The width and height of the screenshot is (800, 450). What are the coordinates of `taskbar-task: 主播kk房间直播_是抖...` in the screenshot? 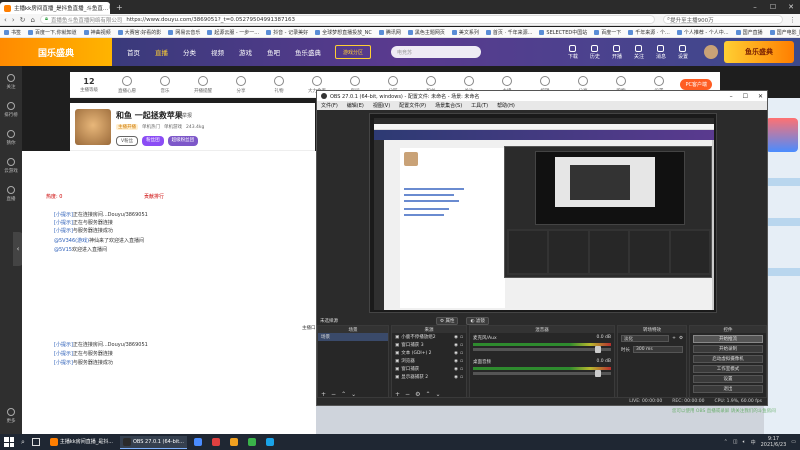 It's located at (81, 442).